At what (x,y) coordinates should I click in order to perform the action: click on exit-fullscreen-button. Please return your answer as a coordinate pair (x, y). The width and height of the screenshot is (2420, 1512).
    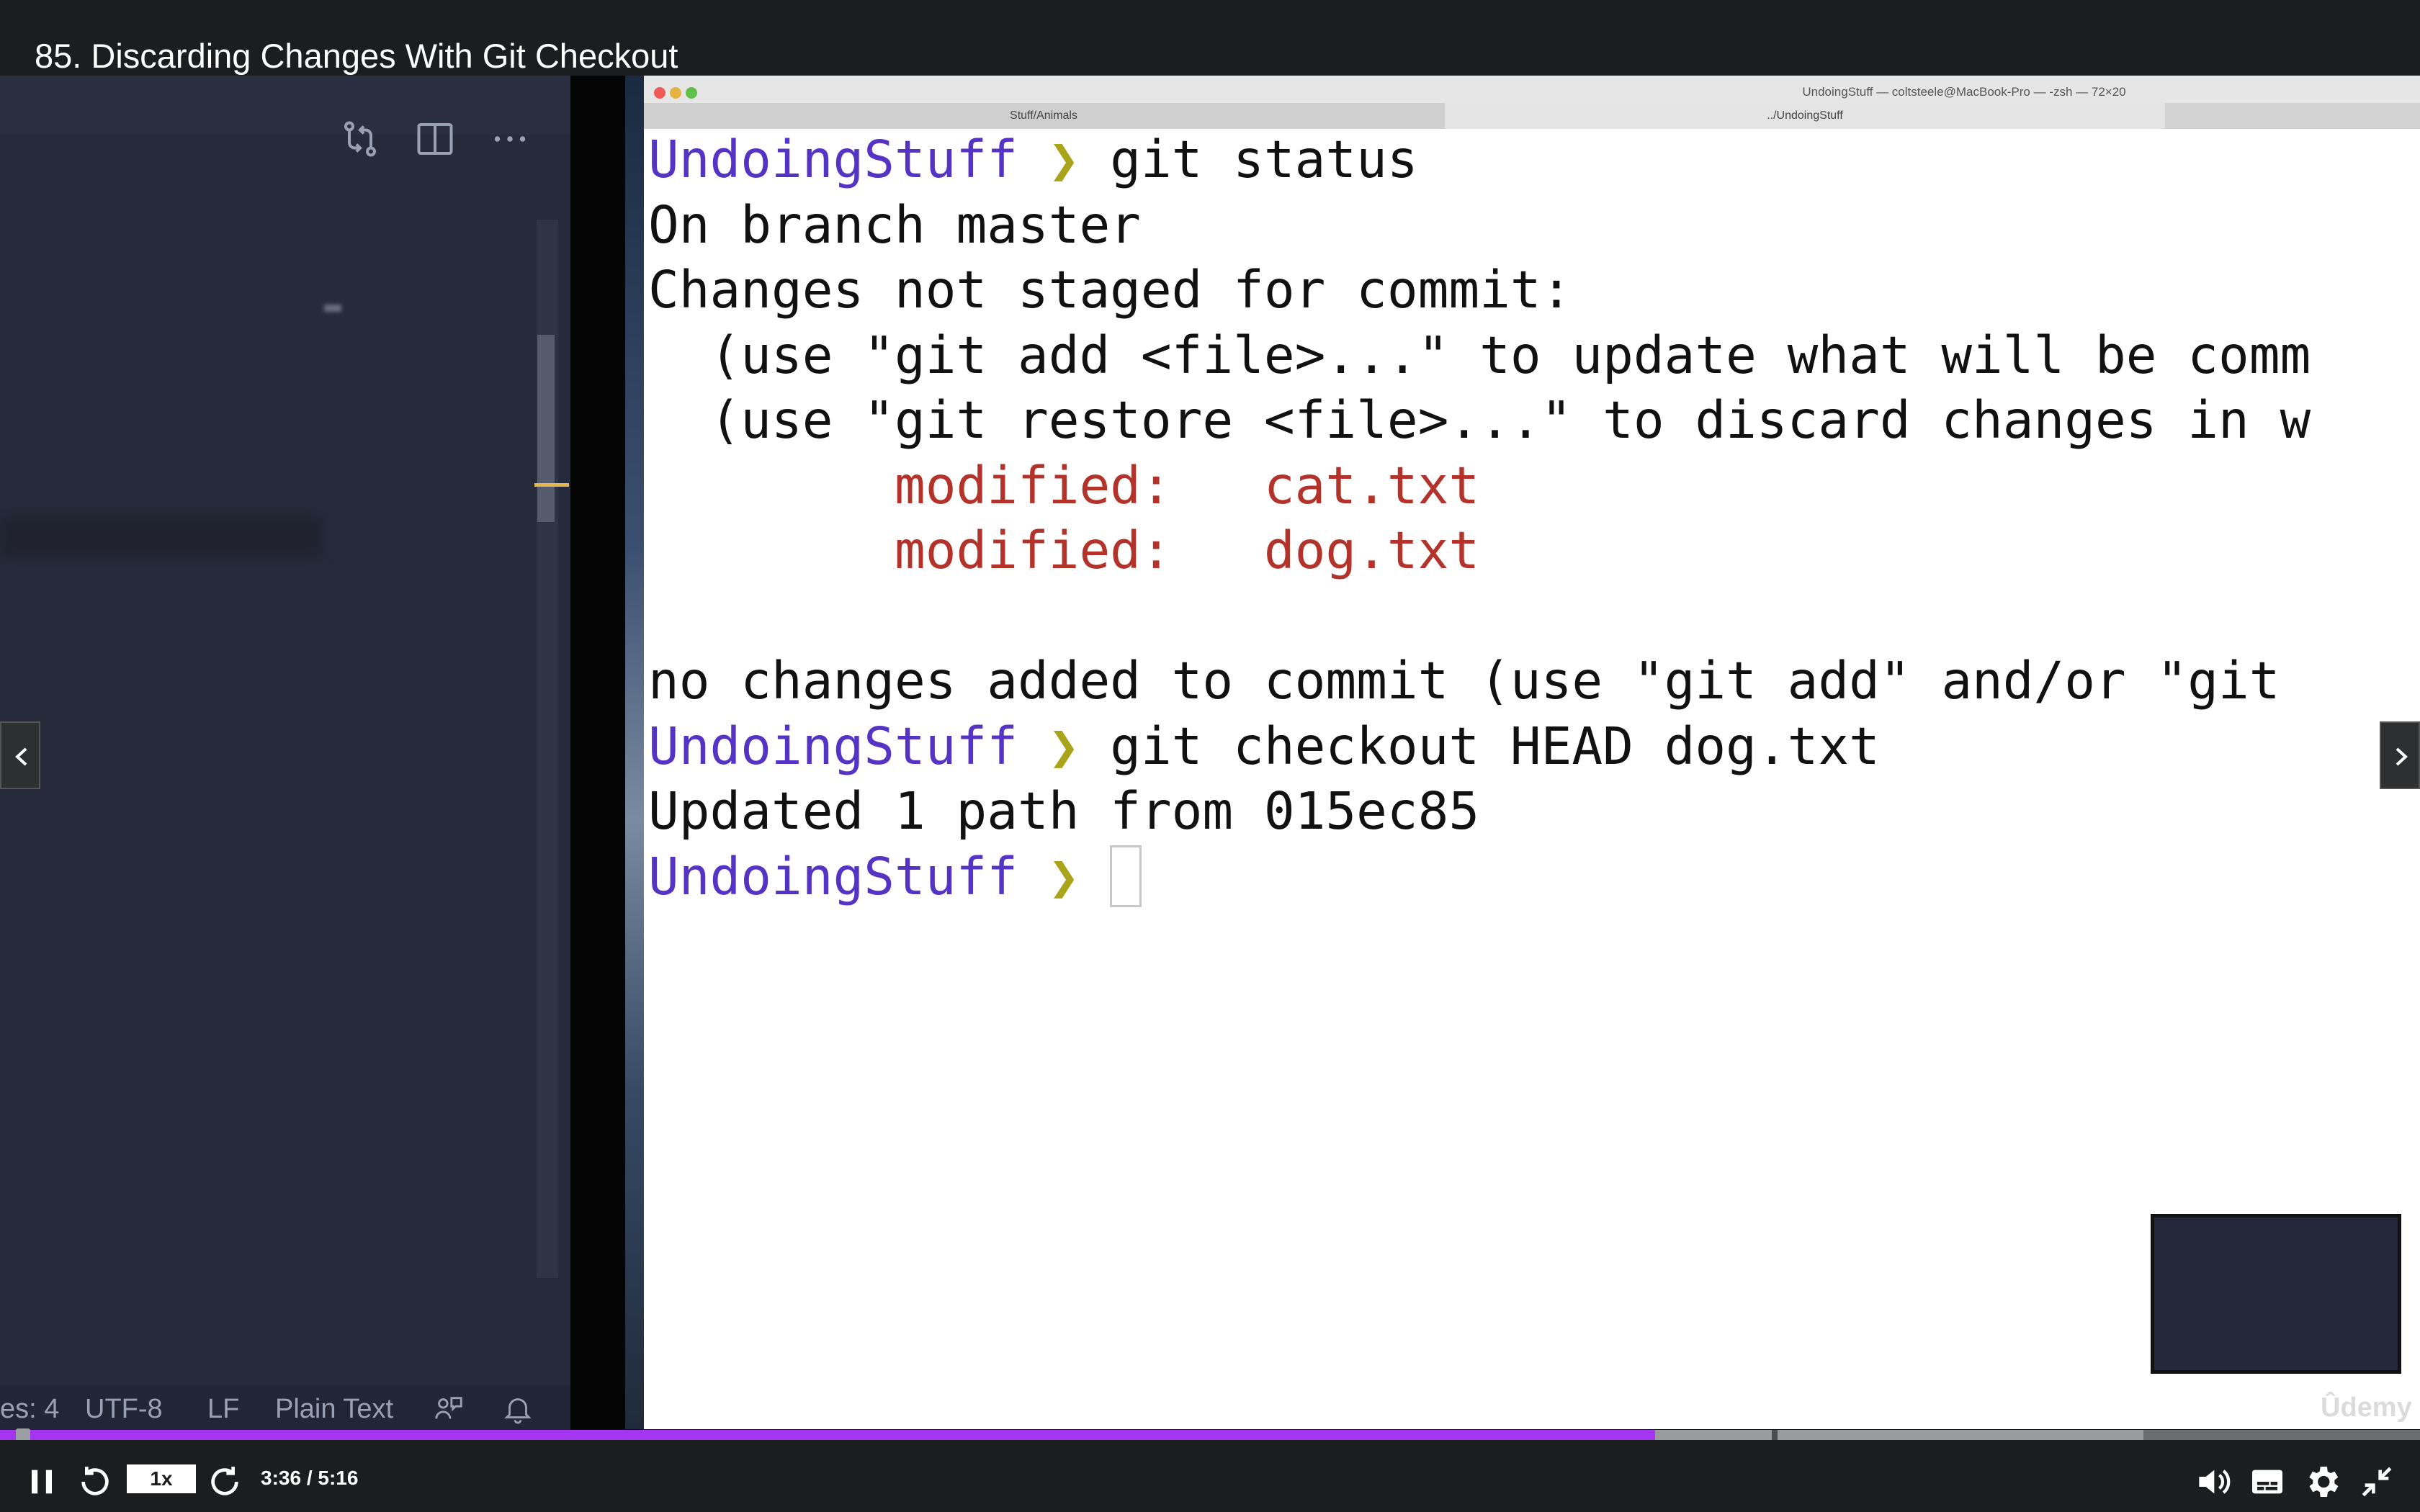
    Looking at the image, I should click on (2377, 1482).